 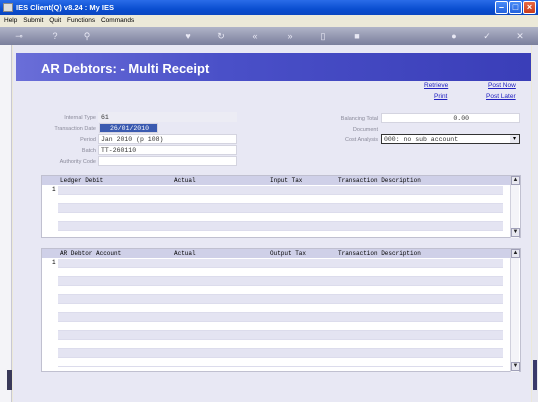 What do you see at coordinates (436, 85) in the screenshot?
I see `retrieve-link: Retrieve` at bounding box center [436, 85].